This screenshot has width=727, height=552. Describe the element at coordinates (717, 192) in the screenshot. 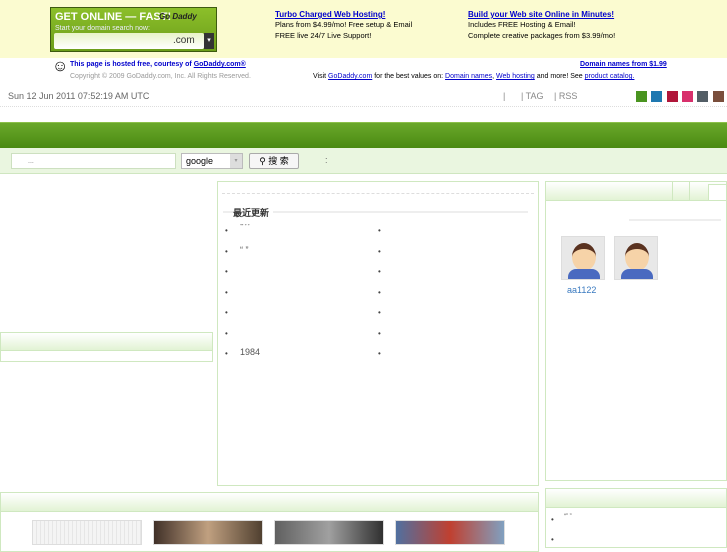

I see `tab-active` at that location.